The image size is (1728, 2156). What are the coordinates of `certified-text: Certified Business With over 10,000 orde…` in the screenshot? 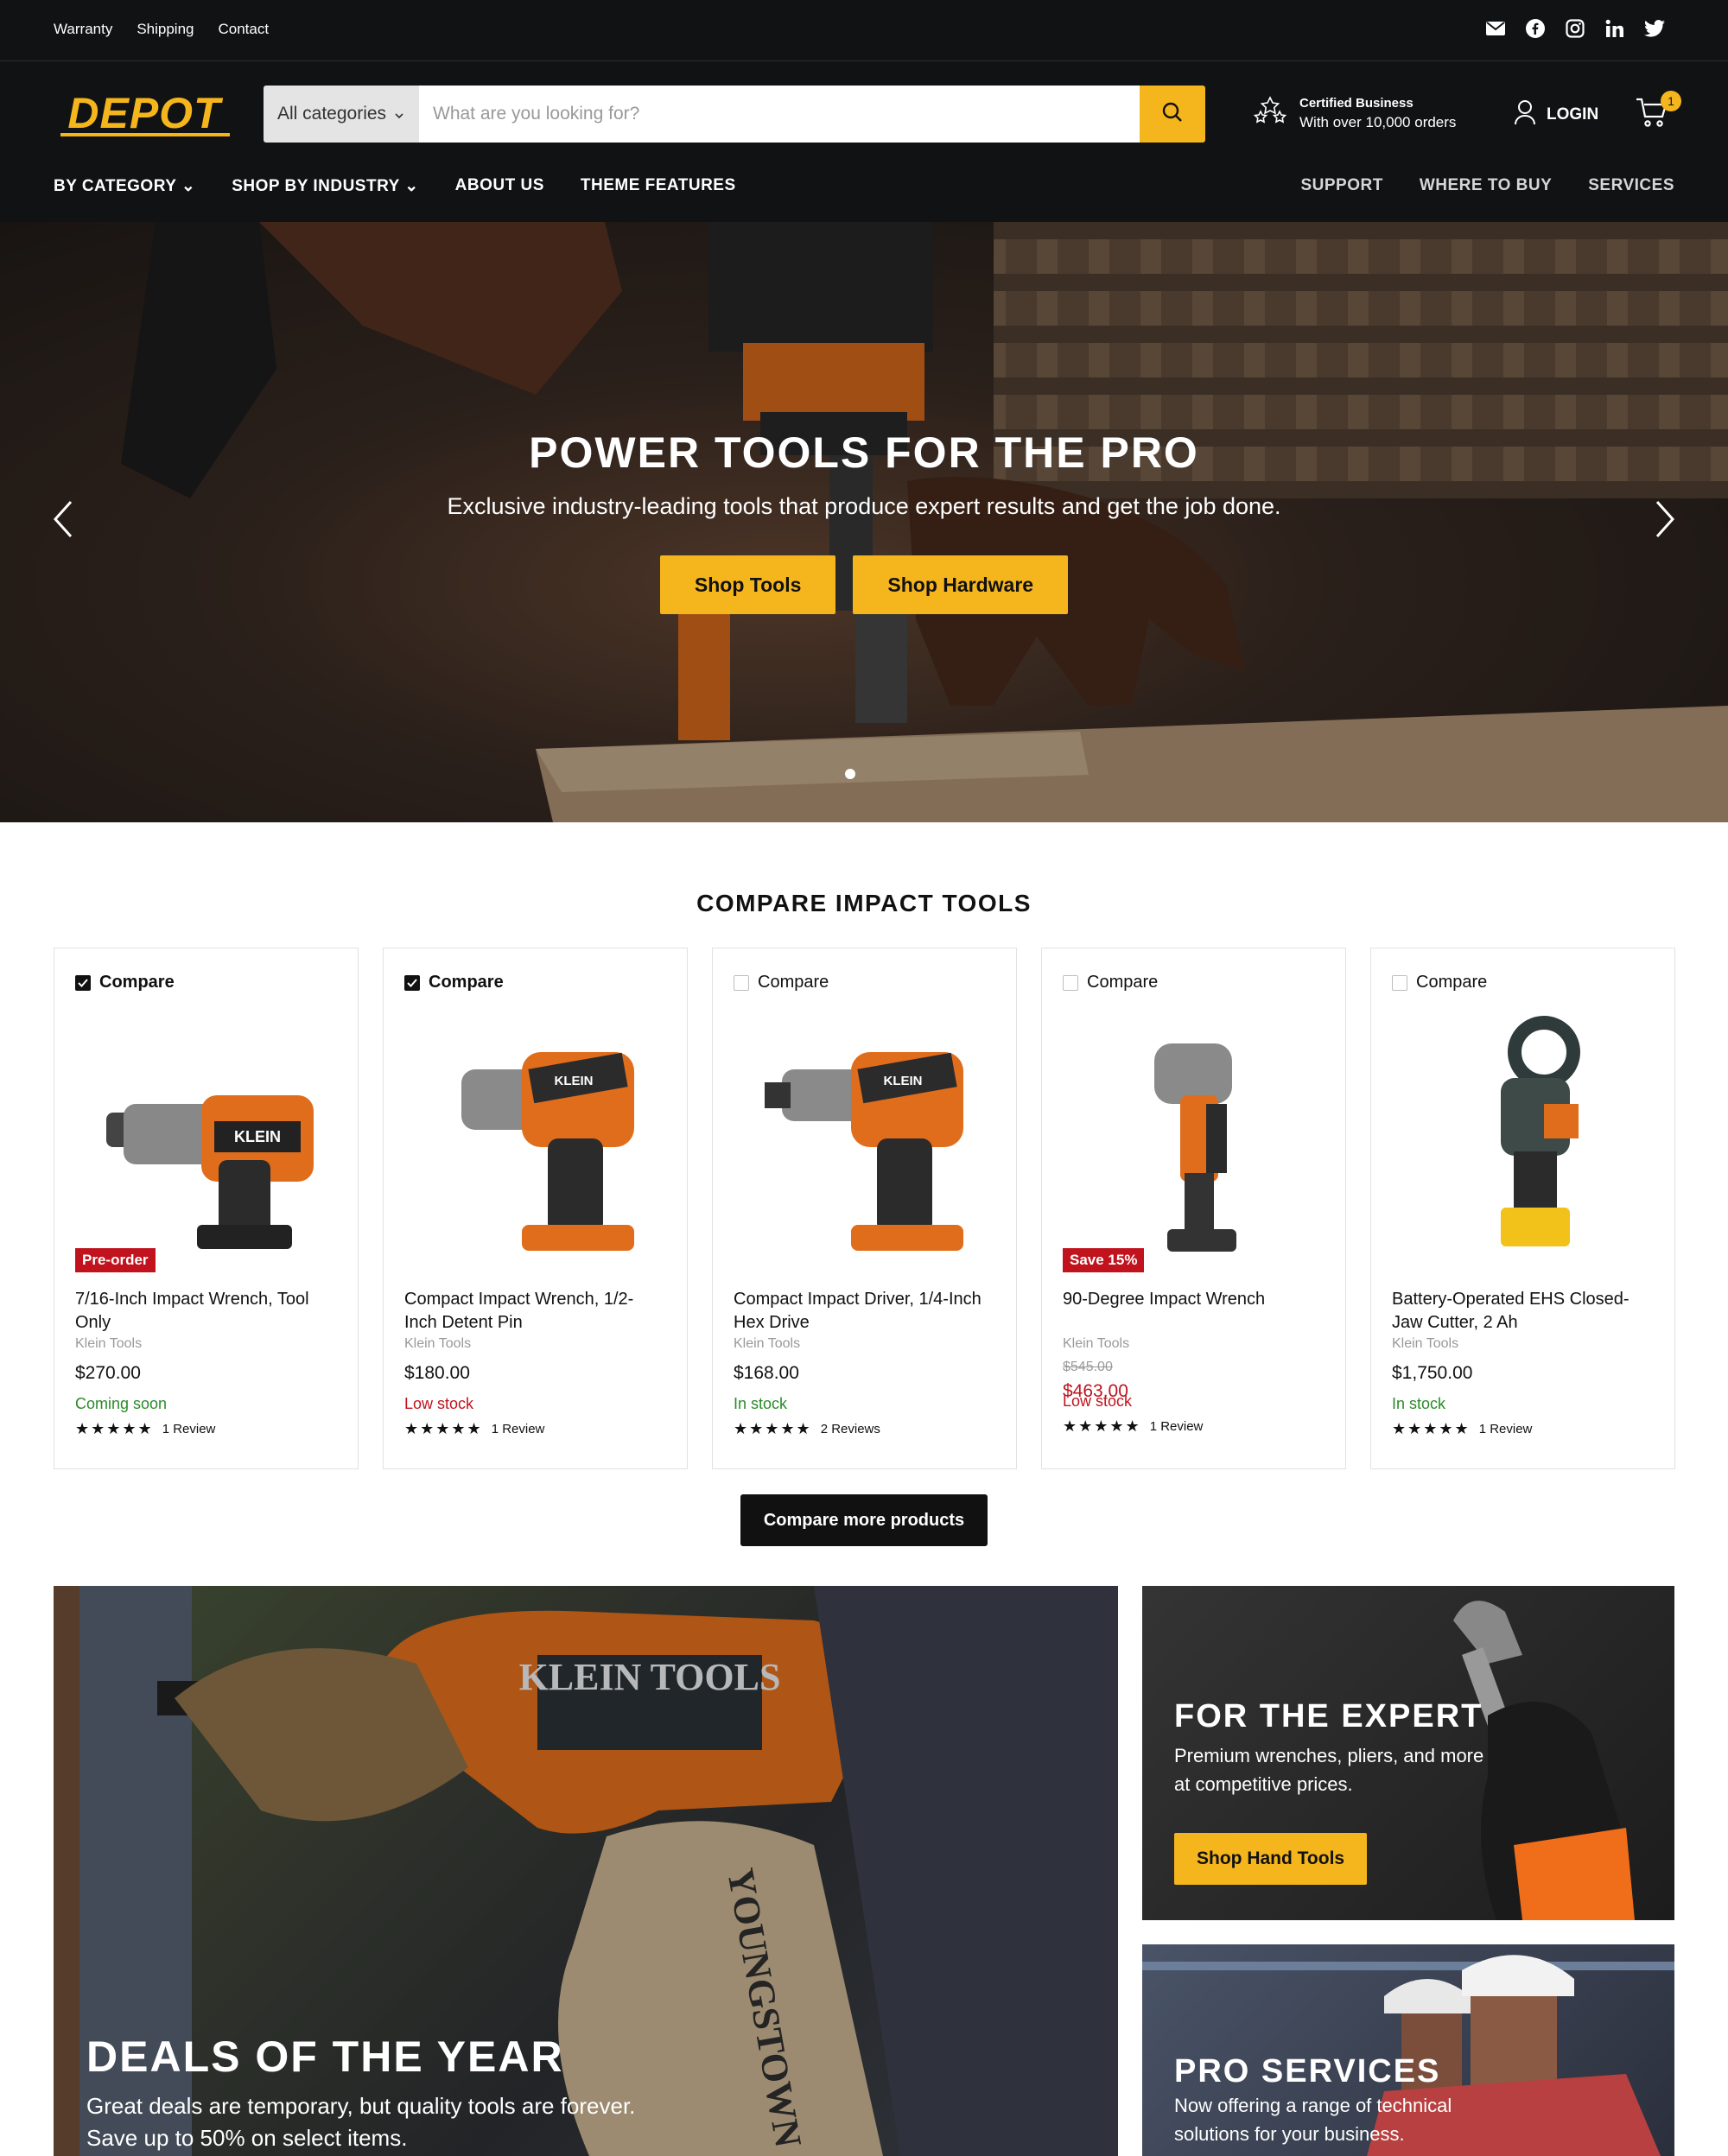 It's located at (1377, 113).